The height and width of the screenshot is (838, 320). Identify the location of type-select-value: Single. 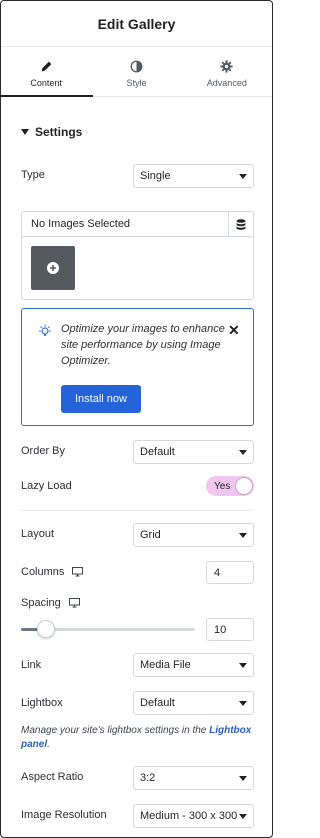
(155, 176).